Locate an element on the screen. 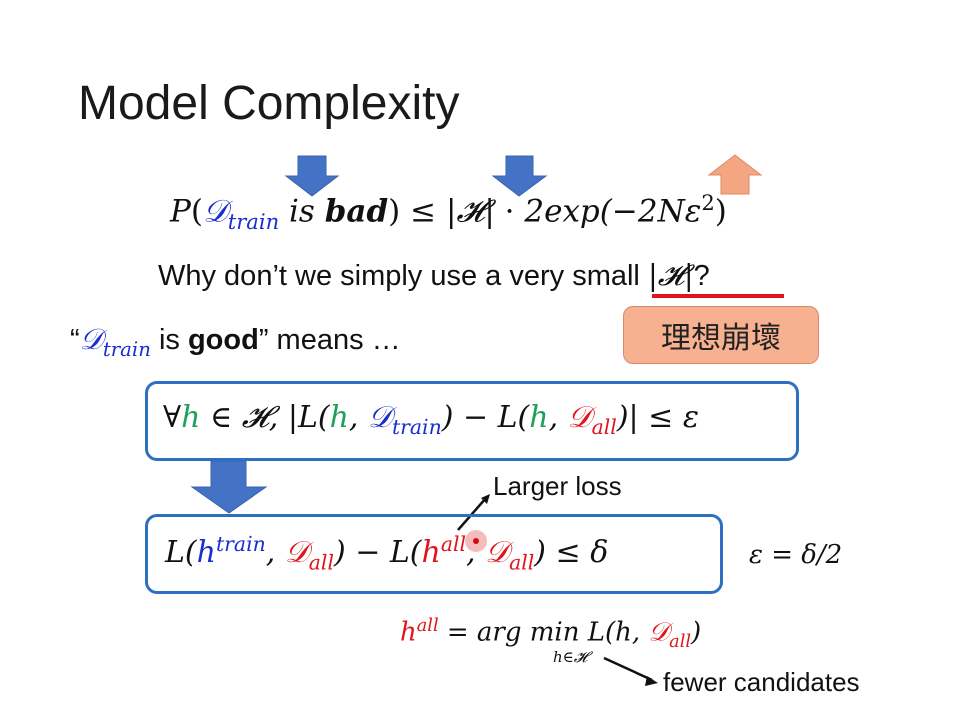 The image size is (960, 720). hoeffding-bound-equation: P(𝒟train is bad) ≤ |𝓗| · 2exp(−2Nε2) is located at coordinates (448, 212).